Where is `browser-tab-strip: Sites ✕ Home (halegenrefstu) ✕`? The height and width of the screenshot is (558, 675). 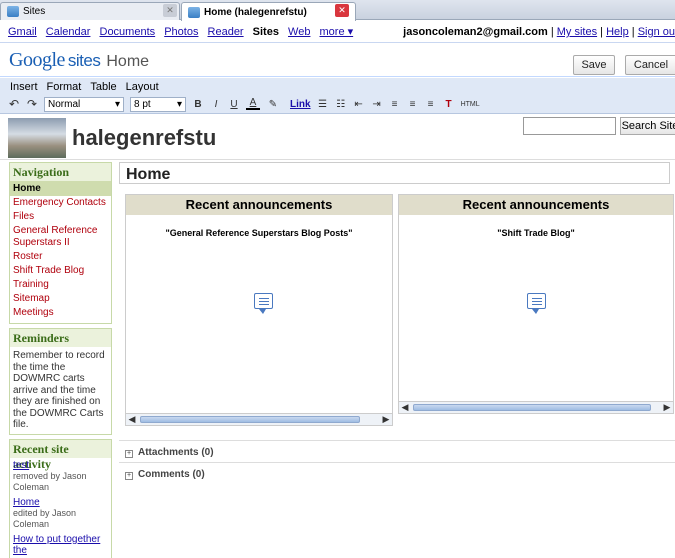 browser-tab-strip: Sites ✕ Home (halegenrefstu) ✕ is located at coordinates (337, 10).